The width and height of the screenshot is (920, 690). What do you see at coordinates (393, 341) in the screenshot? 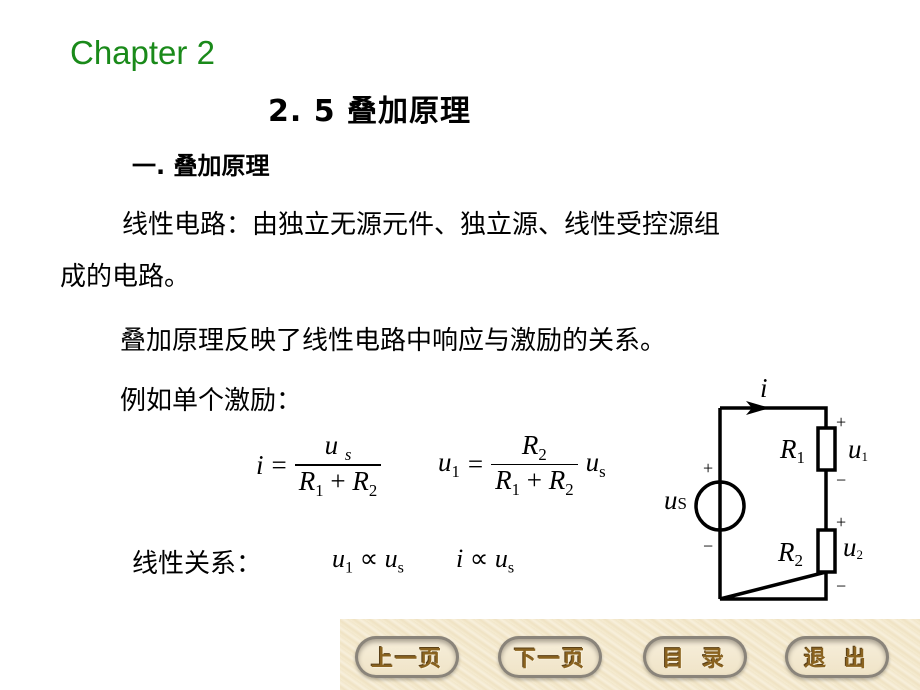
I see `superposition-statement: 叠加原理反映了线性电路中响应与激励的关系。` at bounding box center [393, 341].